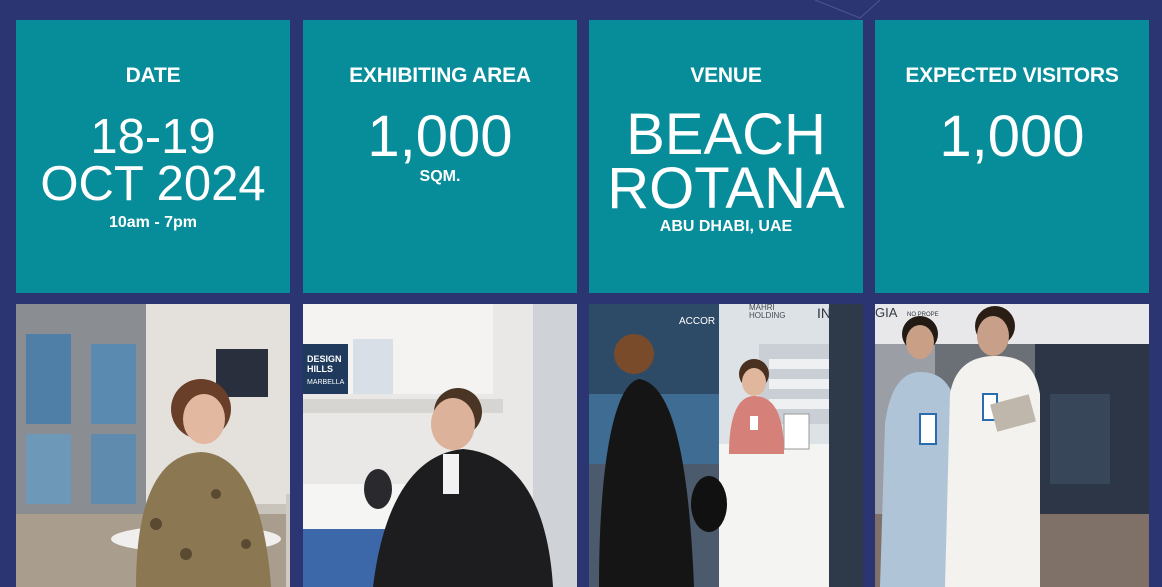  Describe the element at coordinates (1012, 75) in the screenshot. I see `expected-visitors-label: EXPECTED VISITORS` at that location.